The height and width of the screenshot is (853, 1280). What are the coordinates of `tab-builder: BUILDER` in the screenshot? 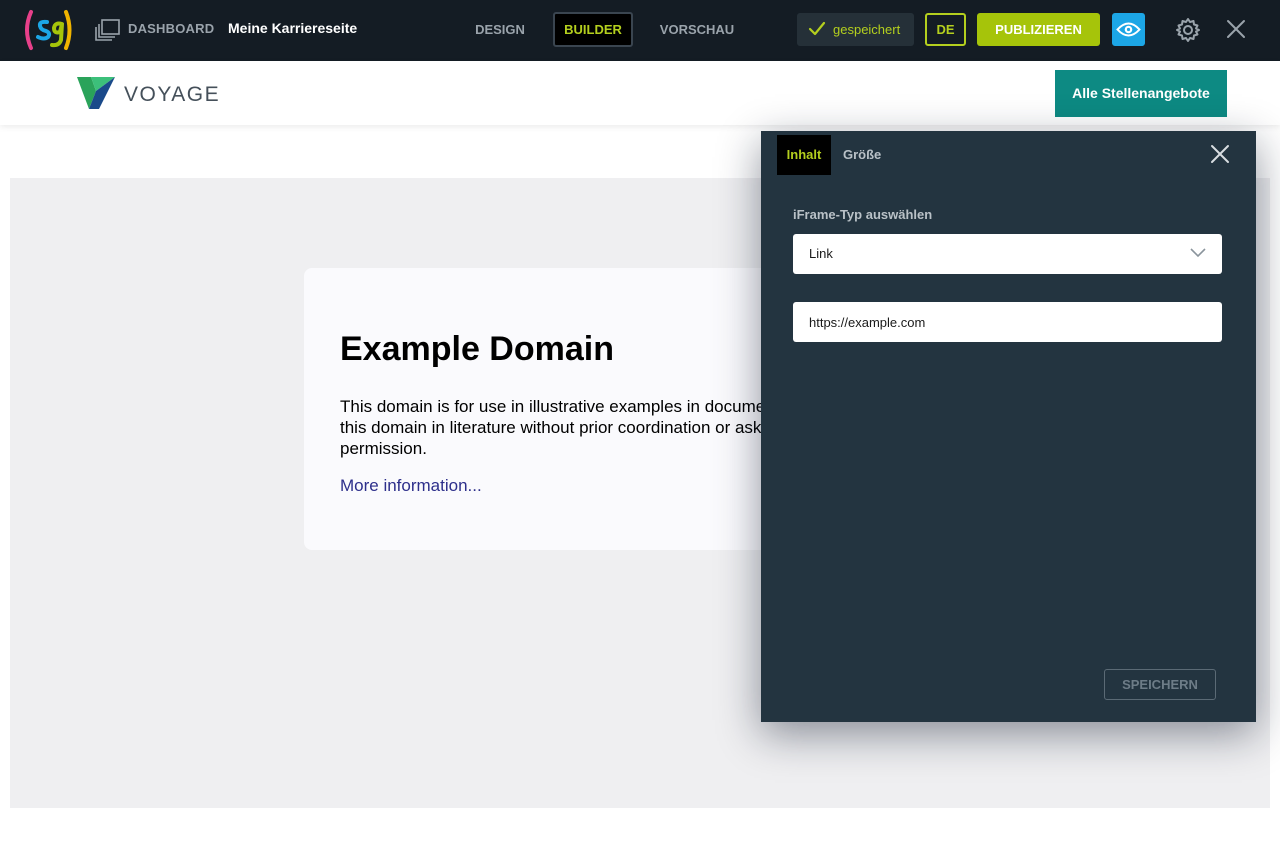 It's located at (593, 29).